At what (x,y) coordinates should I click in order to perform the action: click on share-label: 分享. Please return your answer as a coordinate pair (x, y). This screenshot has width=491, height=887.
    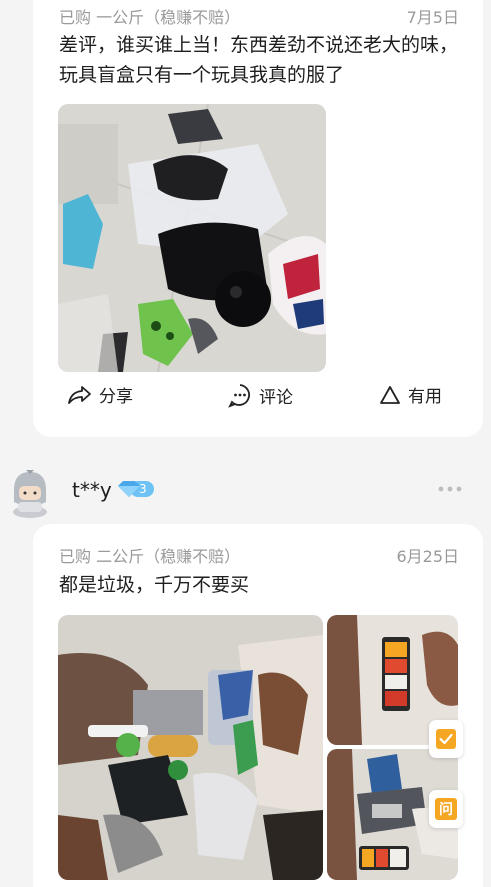
    Looking at the image, I should click on (116, 397).